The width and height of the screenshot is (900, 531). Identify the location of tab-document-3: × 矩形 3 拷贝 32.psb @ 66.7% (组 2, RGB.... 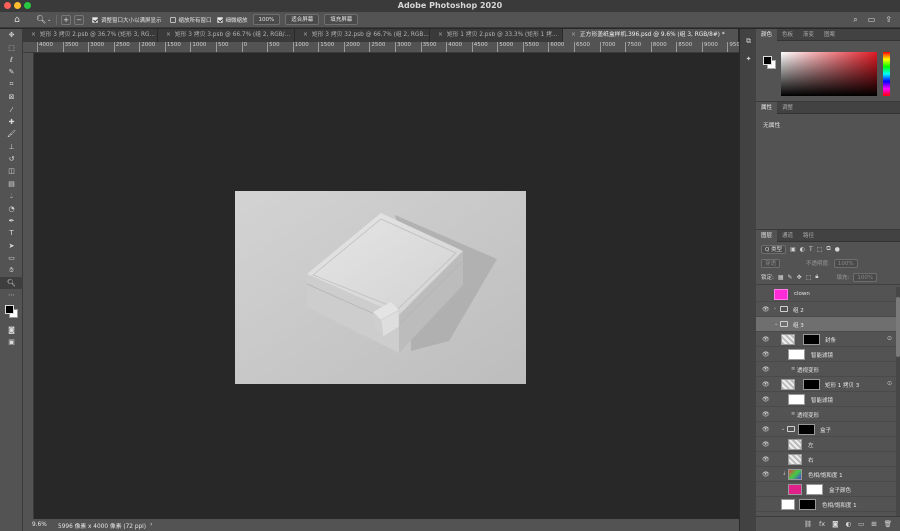
(362, 35).